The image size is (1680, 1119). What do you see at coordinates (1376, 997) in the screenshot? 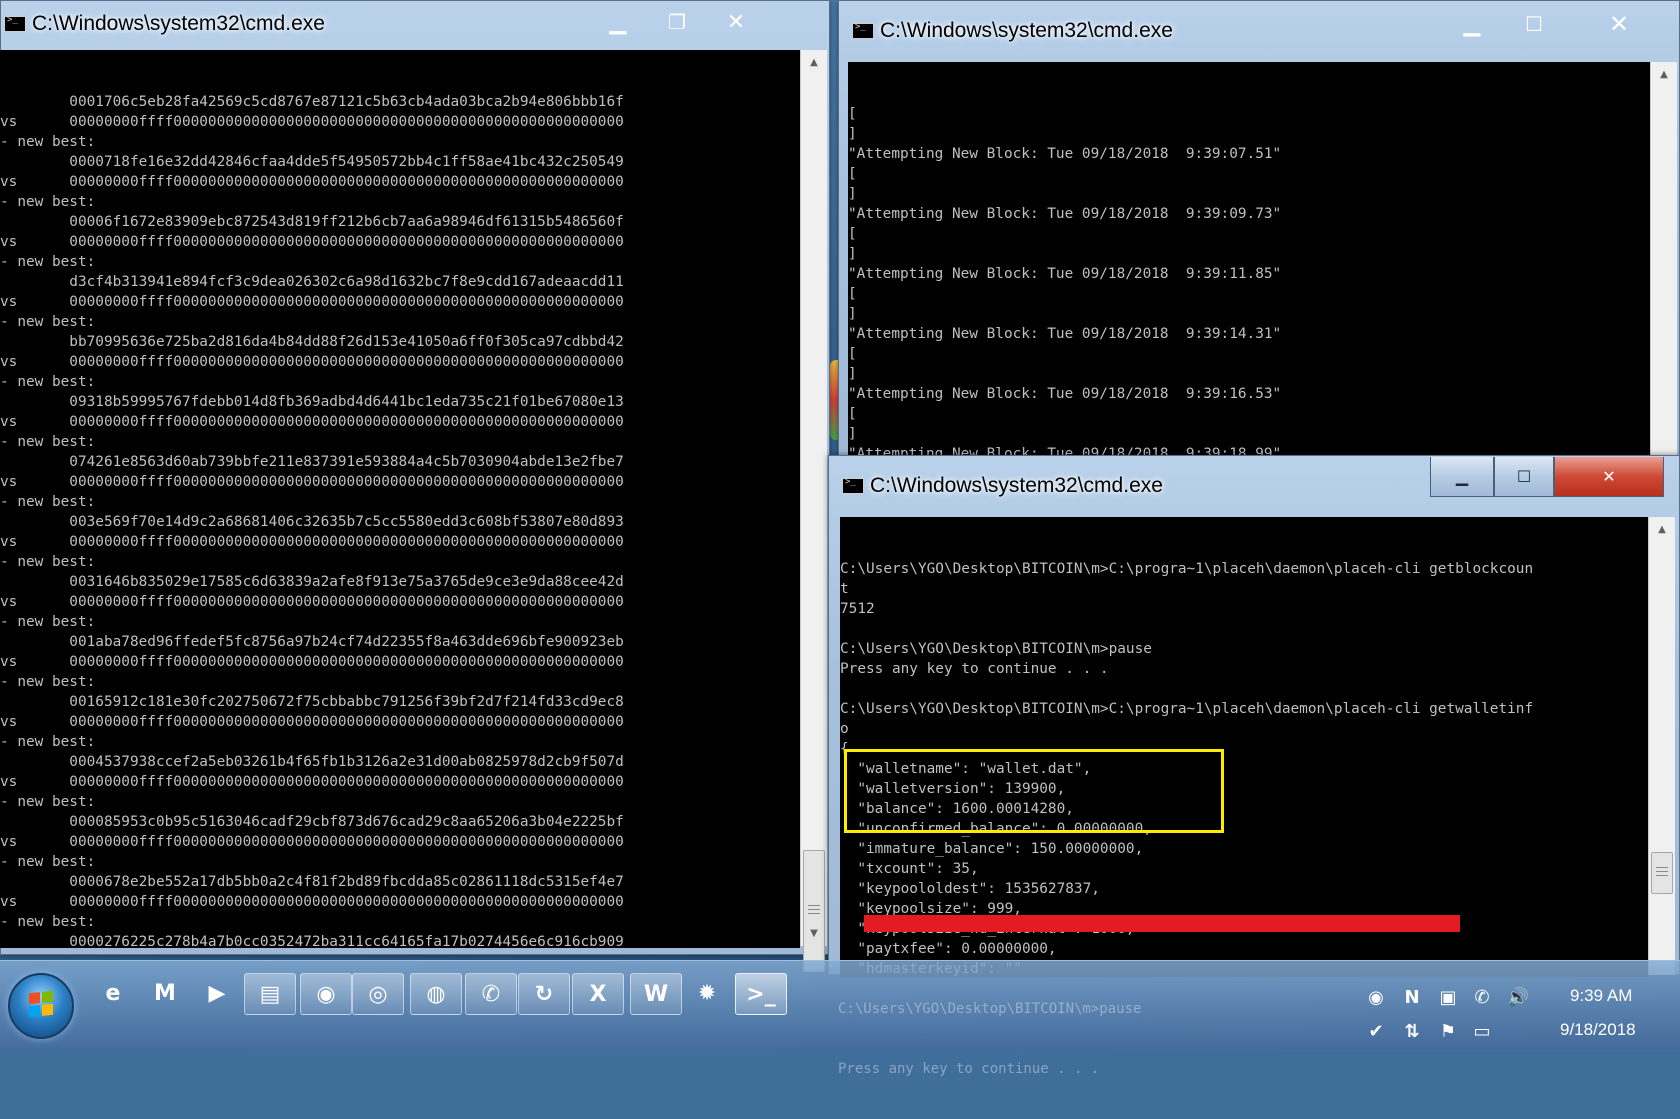
I see `discord-tray-icon: ◉` at bounding box center [1376, 997].